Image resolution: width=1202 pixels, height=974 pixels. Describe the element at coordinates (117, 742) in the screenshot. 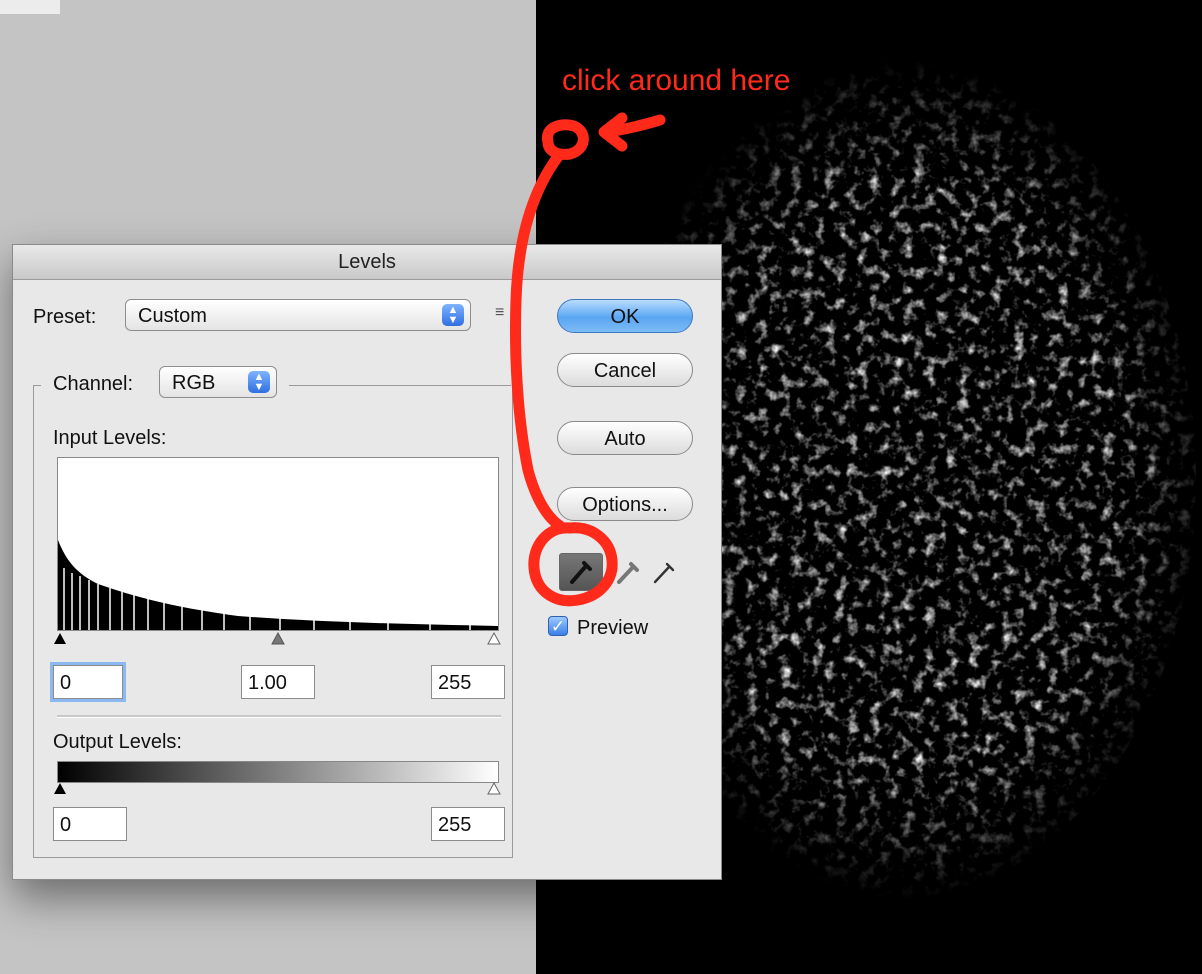

I see `output-levels-label: Output Levels:` at that location.